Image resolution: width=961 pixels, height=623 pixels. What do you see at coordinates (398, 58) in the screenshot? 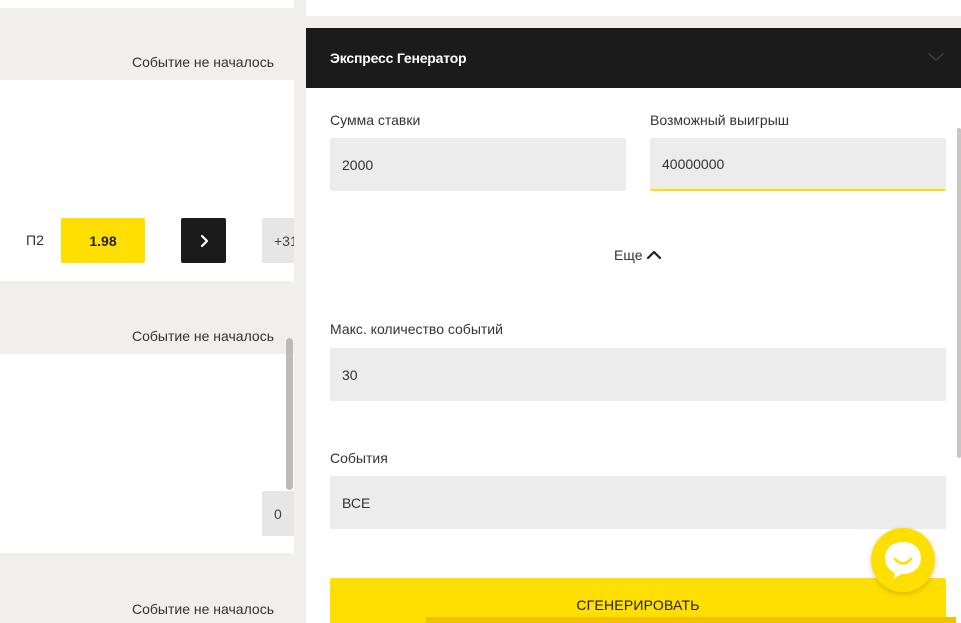
I see `panel-title: Экспресс Генератор` at bounding box center [398, 58].